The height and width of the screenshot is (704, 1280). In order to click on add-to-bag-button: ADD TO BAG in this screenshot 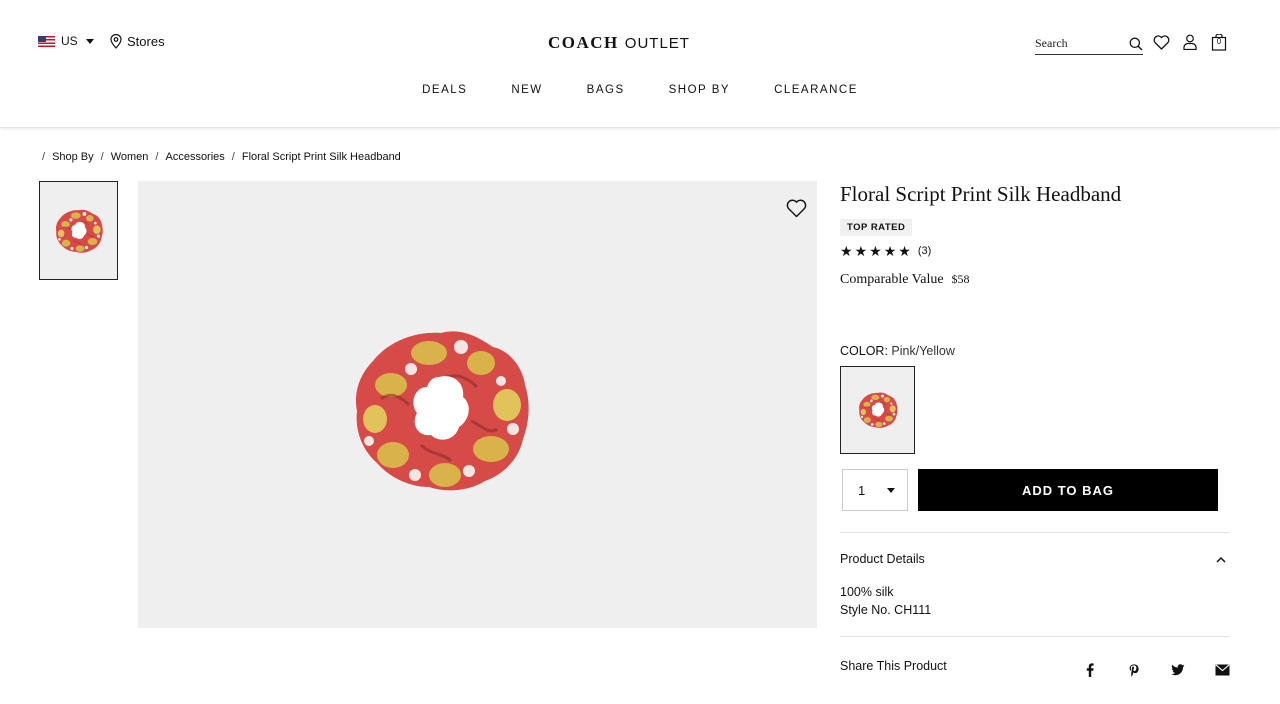, I will do `click(1068, 490)`.